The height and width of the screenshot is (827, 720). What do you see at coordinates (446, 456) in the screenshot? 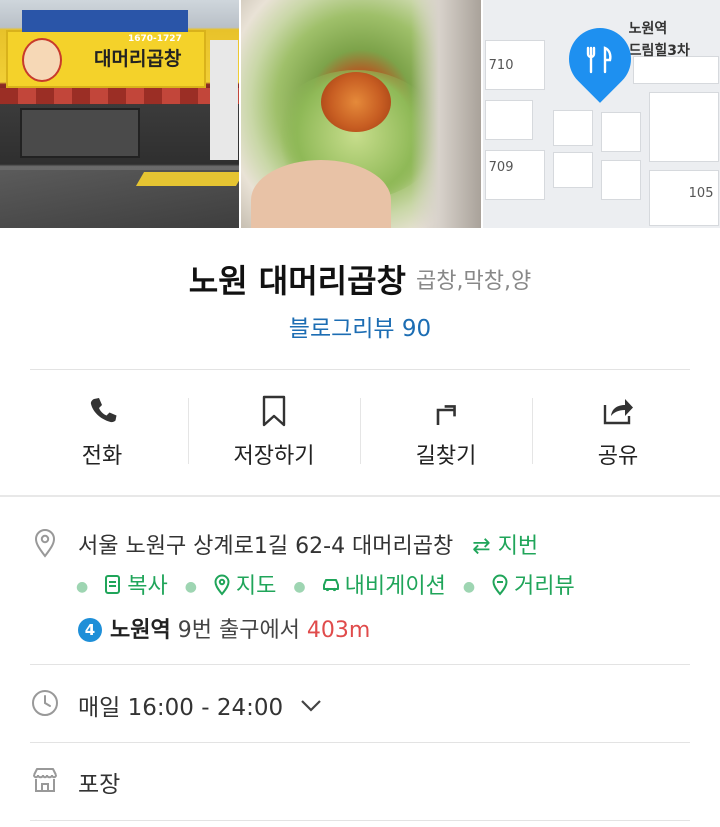
I see `directions-label: 길찾기` at bounding box center [446, 456].